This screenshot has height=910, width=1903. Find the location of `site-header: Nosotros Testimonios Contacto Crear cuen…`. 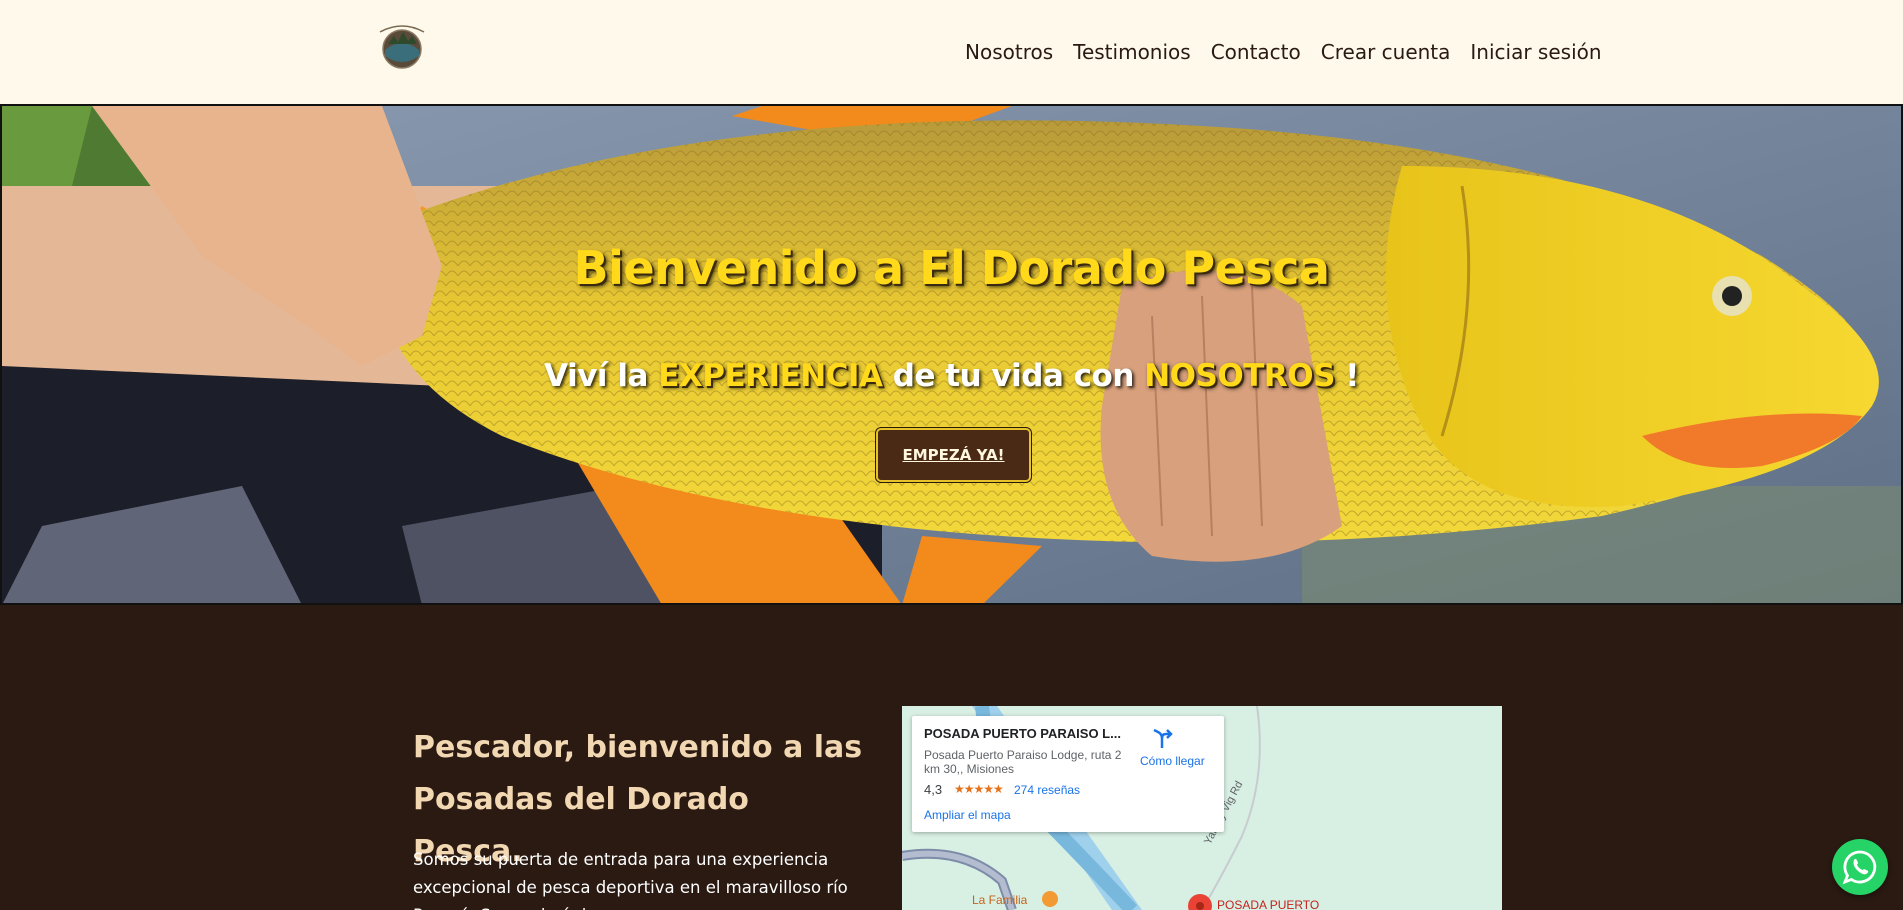

site-header: Nosotros Testimonios Contacto Crear cuen… is located at coordinates (951, 53).